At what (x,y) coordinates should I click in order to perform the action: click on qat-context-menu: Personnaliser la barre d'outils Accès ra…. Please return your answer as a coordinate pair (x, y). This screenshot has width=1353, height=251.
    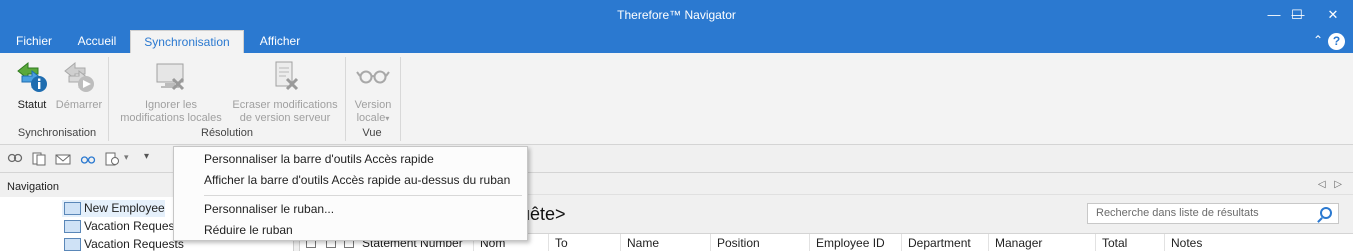
    Looking at the image, I should click on (350, 193).